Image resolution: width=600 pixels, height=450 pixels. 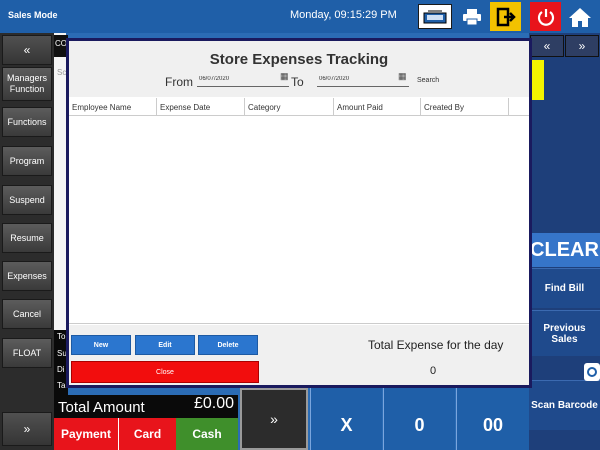 What do you see at coordinates (564, 250) in the screenshot?
I see `clear-button: CLEAR` at bounding box center [564, 250].